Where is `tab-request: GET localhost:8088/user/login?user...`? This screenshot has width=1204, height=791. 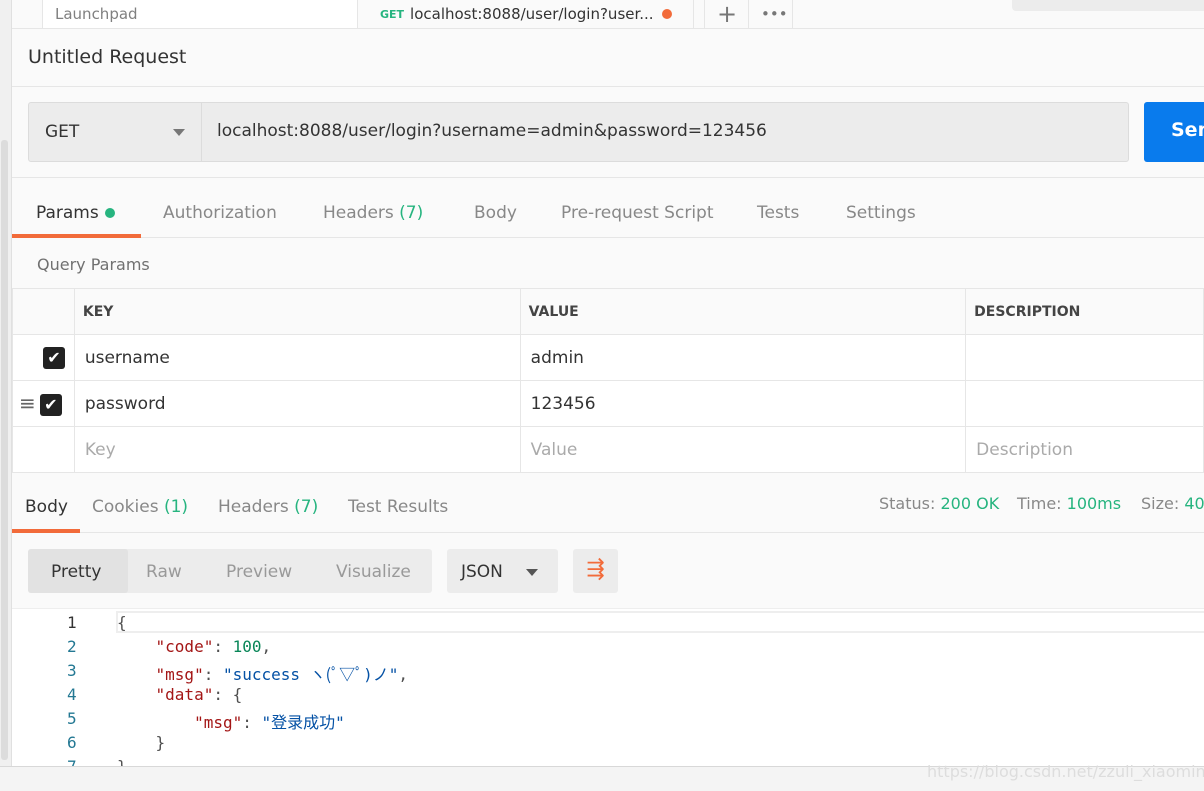 tab-request: GET localhost:8088/user/login?user... is located at coordinates (531, 14).